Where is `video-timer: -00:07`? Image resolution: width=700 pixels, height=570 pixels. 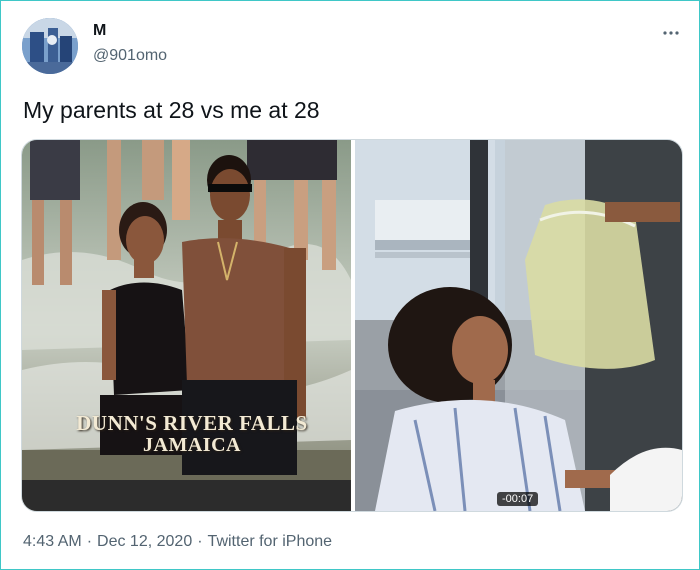 video-timer: -00:07 is located at coordinates (518, 499).